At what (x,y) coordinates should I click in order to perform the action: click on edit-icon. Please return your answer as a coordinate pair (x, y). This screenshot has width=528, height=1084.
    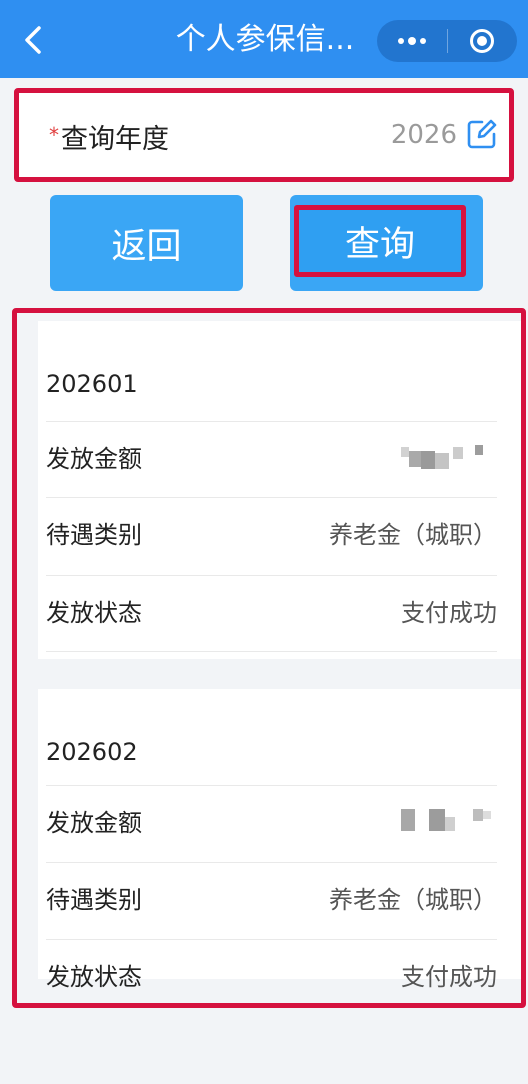
    Looking at the image, I should click on (482, 134).